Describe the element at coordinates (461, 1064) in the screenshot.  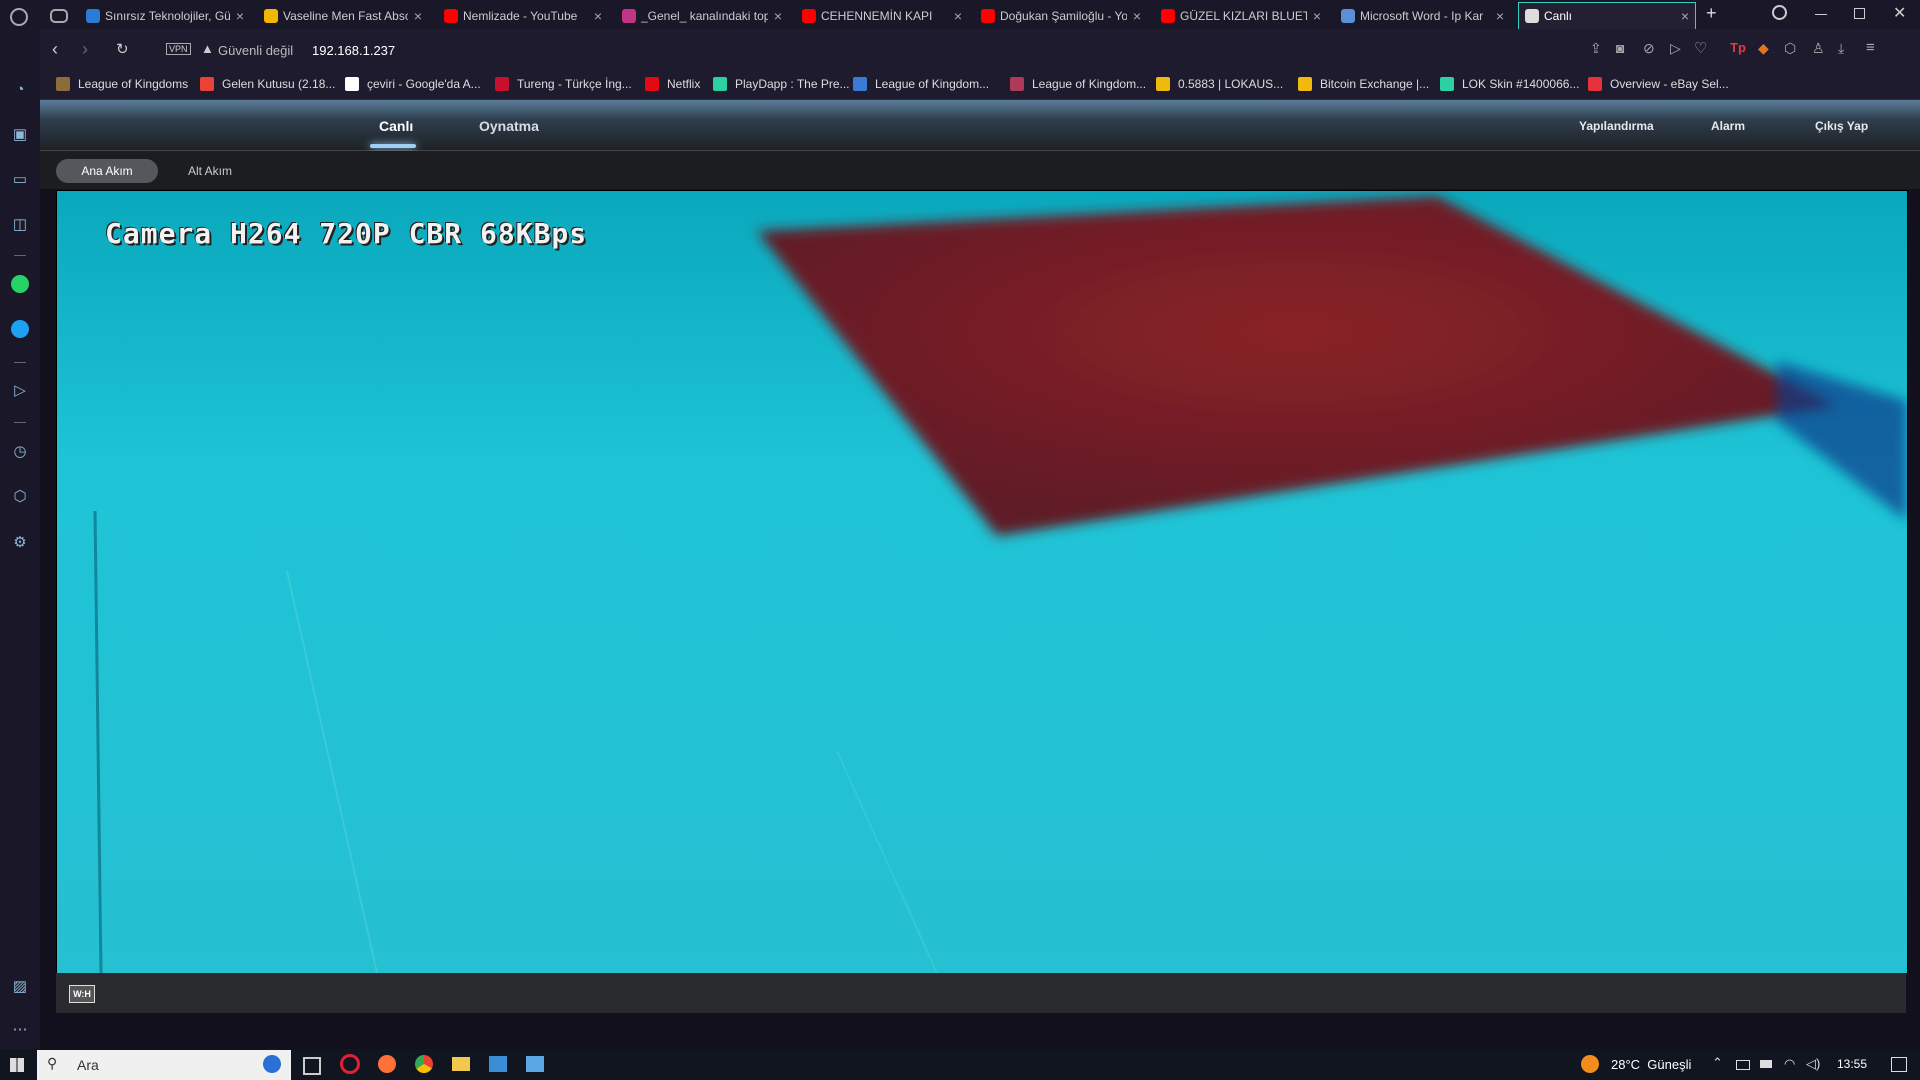
I see `file-explorer-taskbar-icon` at that location.